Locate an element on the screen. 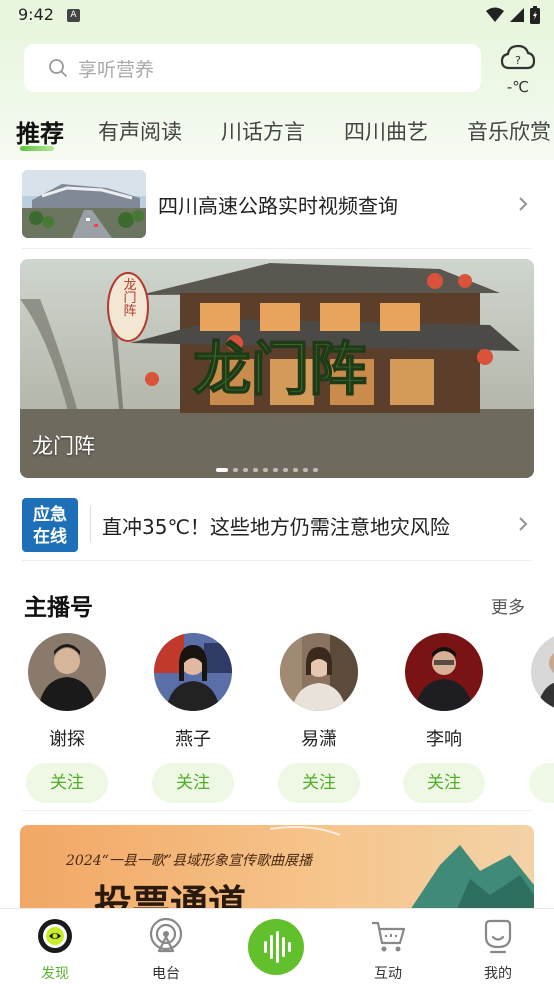  weather-widget: ? -℃ is located at coordinates (518, 70).